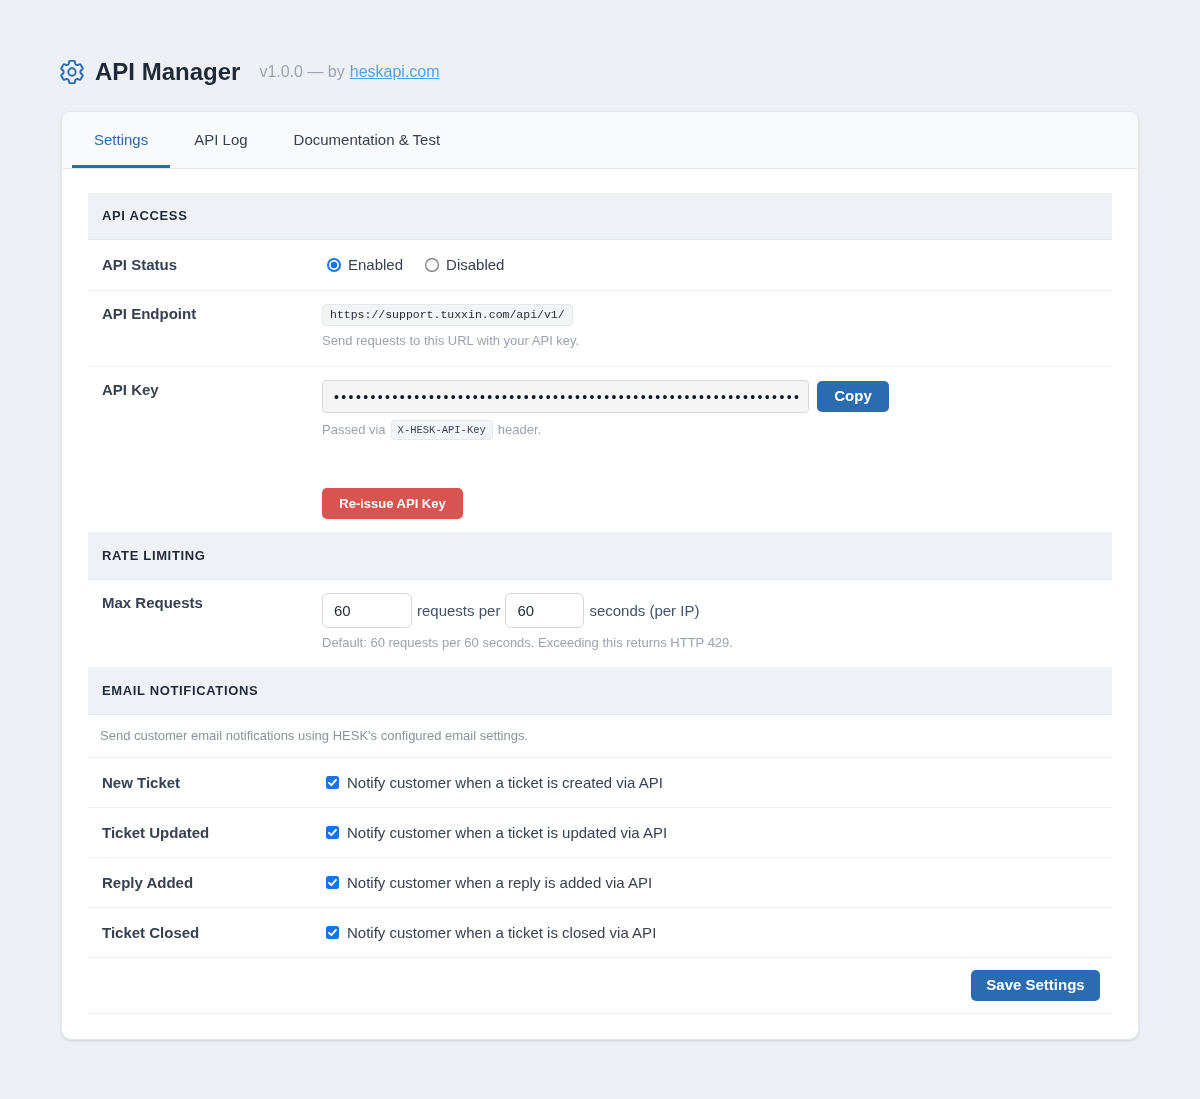  I want to click on help-text: Send requests to this URL with your API key., so click(451, 341).